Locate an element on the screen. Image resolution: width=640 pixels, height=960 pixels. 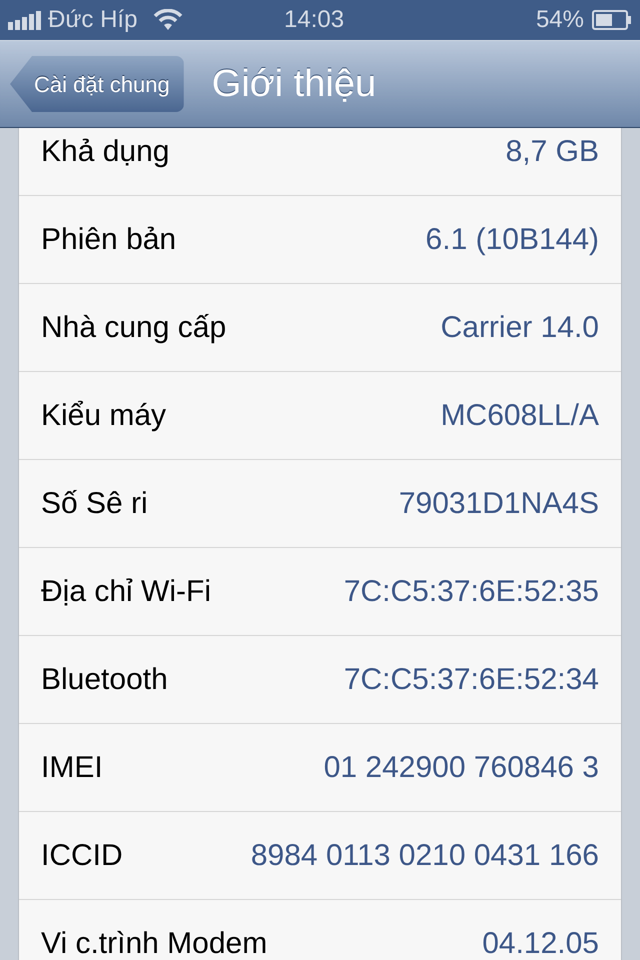
row-label: IMEI is located at coordinates (72, 768).